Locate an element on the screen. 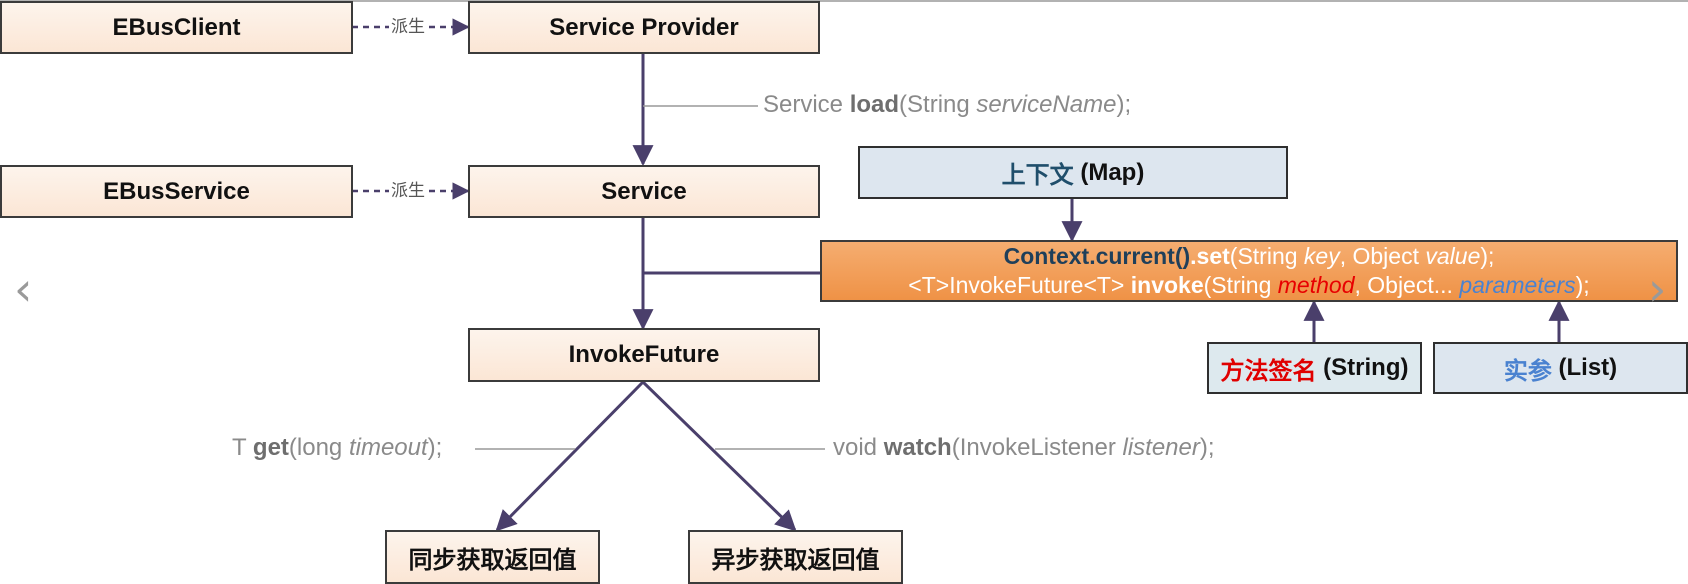 Image resolution: width=1688 pixels, height=584 pixels. code-set: .set is located at coordinates (1210, 256).